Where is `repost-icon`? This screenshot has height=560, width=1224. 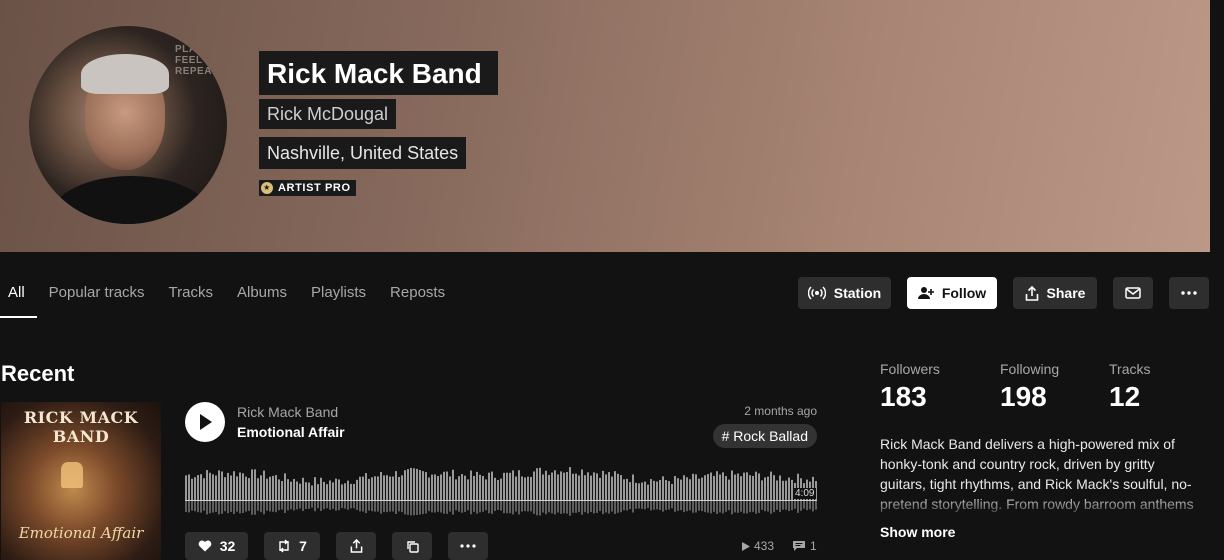 repost-icon is located at coordinates (284, 546).